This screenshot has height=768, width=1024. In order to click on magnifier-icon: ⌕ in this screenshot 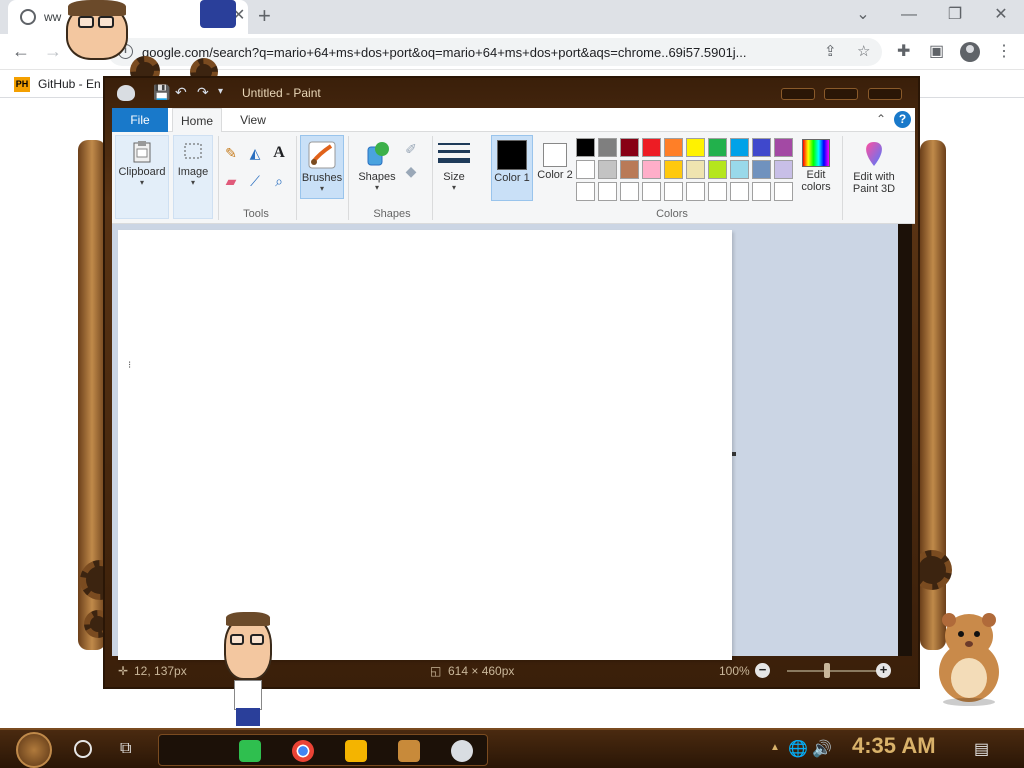, I will do `click(279, 181)`.